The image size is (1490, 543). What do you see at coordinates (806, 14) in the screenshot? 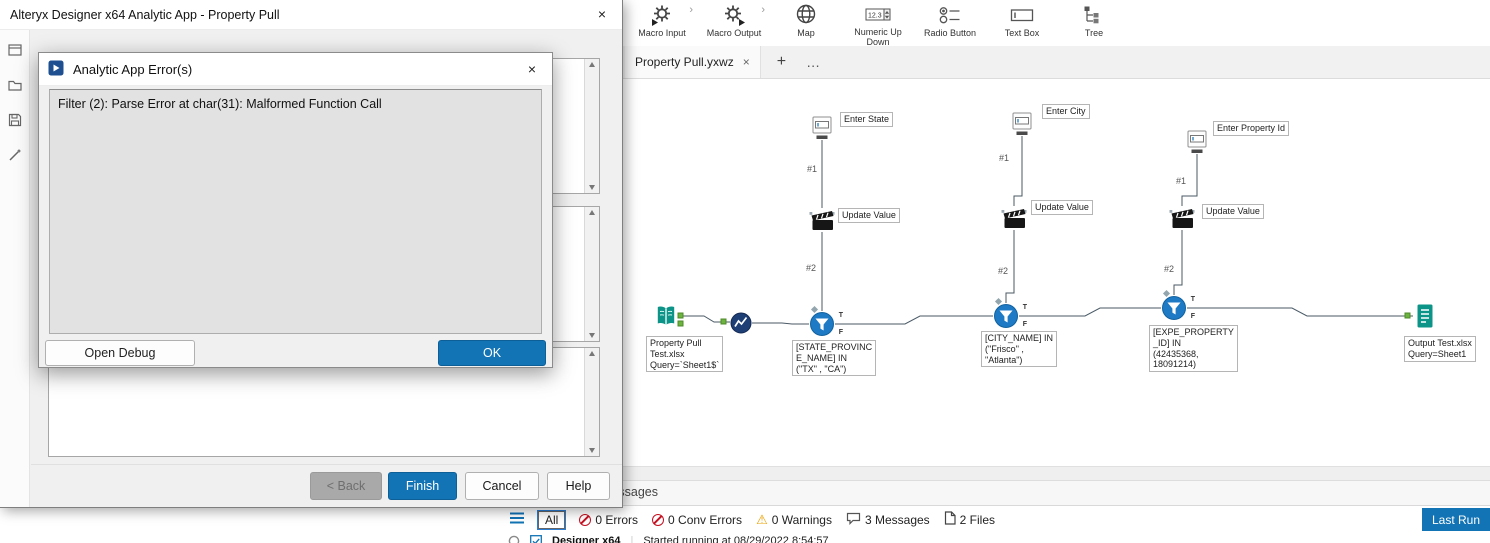
I see `globe-icon` at bounding box center [806, 14].